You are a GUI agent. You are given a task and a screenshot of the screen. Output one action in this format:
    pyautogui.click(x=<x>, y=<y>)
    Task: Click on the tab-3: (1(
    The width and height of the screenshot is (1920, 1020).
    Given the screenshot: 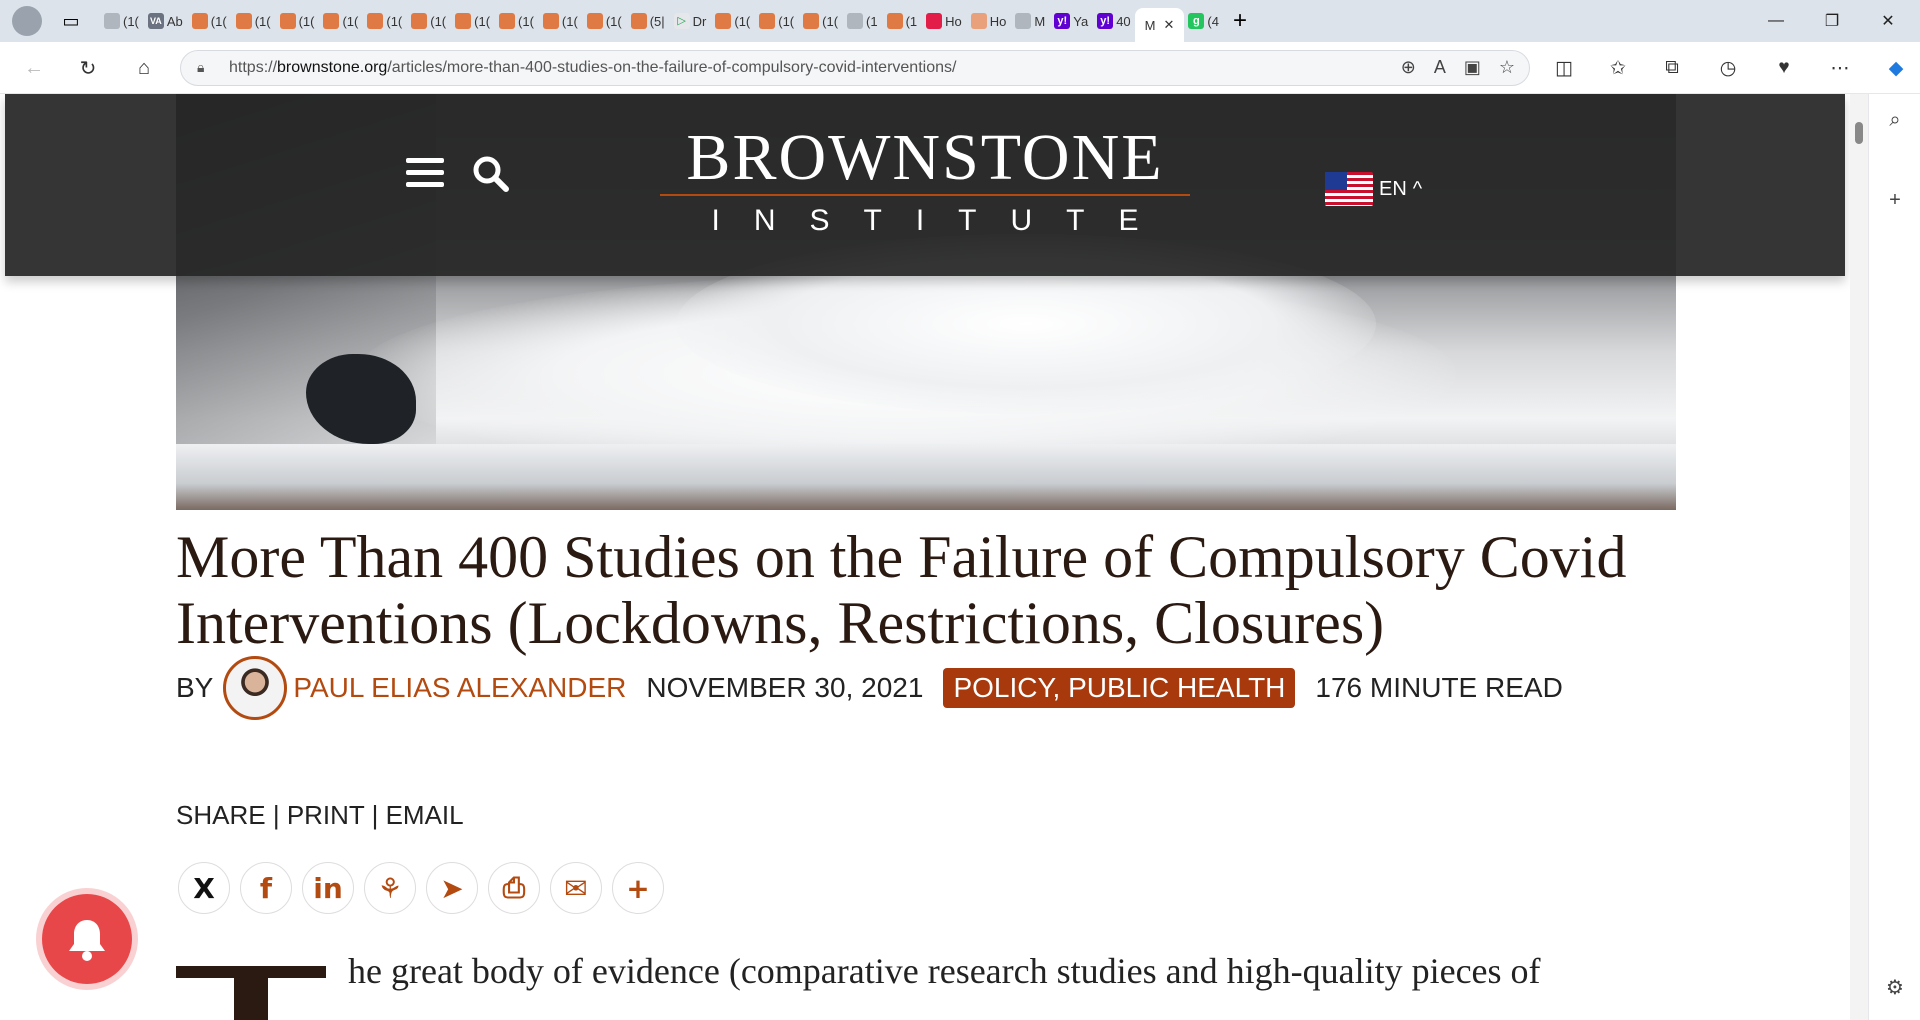 What is the action you would take?
    pyautogui.click(x=253, y=21)
    